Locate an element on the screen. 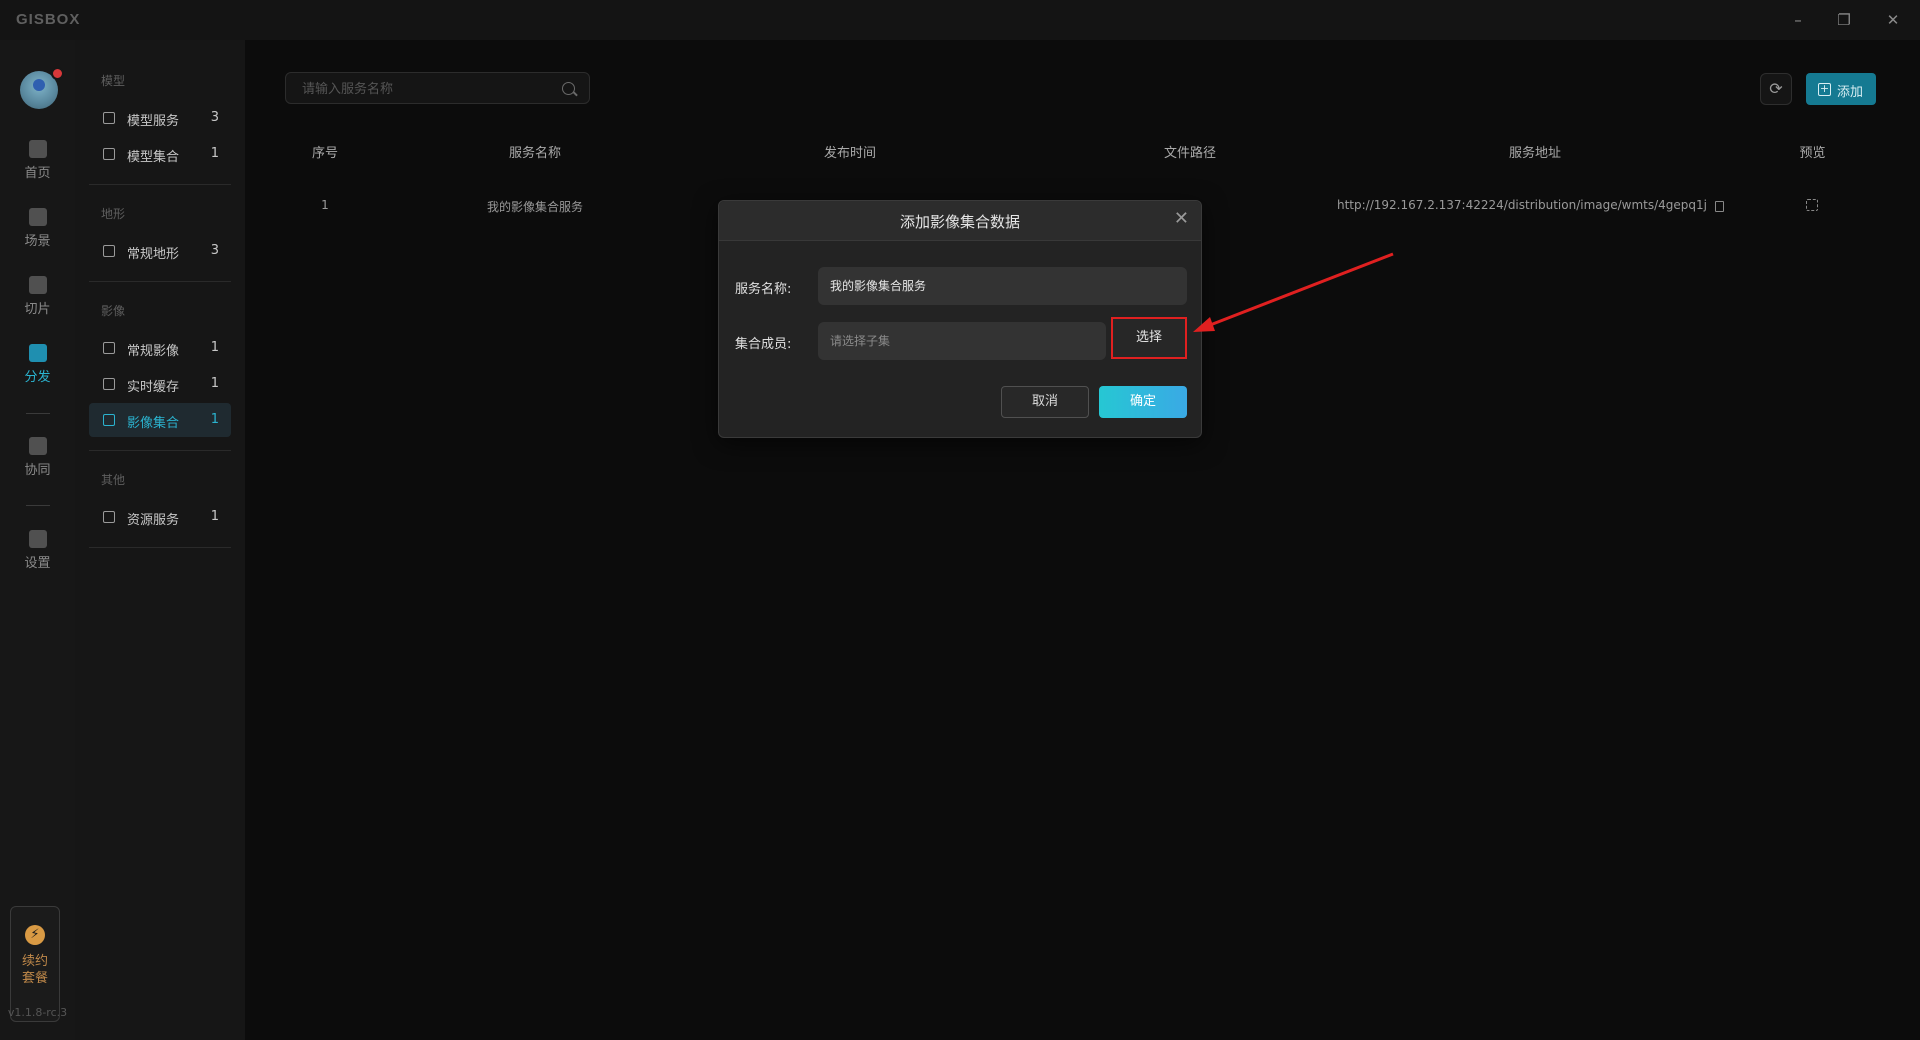 The image size is (1920, 1040). cancel-button: 取消 is located at coordinates (1045, 402).